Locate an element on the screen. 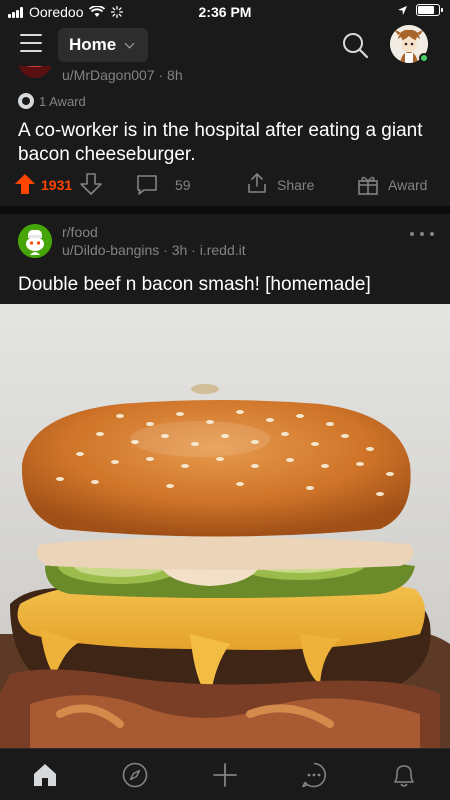 The width and height of the screenshot is (450, 800). status-bar: Ooredoo 2:36 PM is located at coordinates (225, 12).